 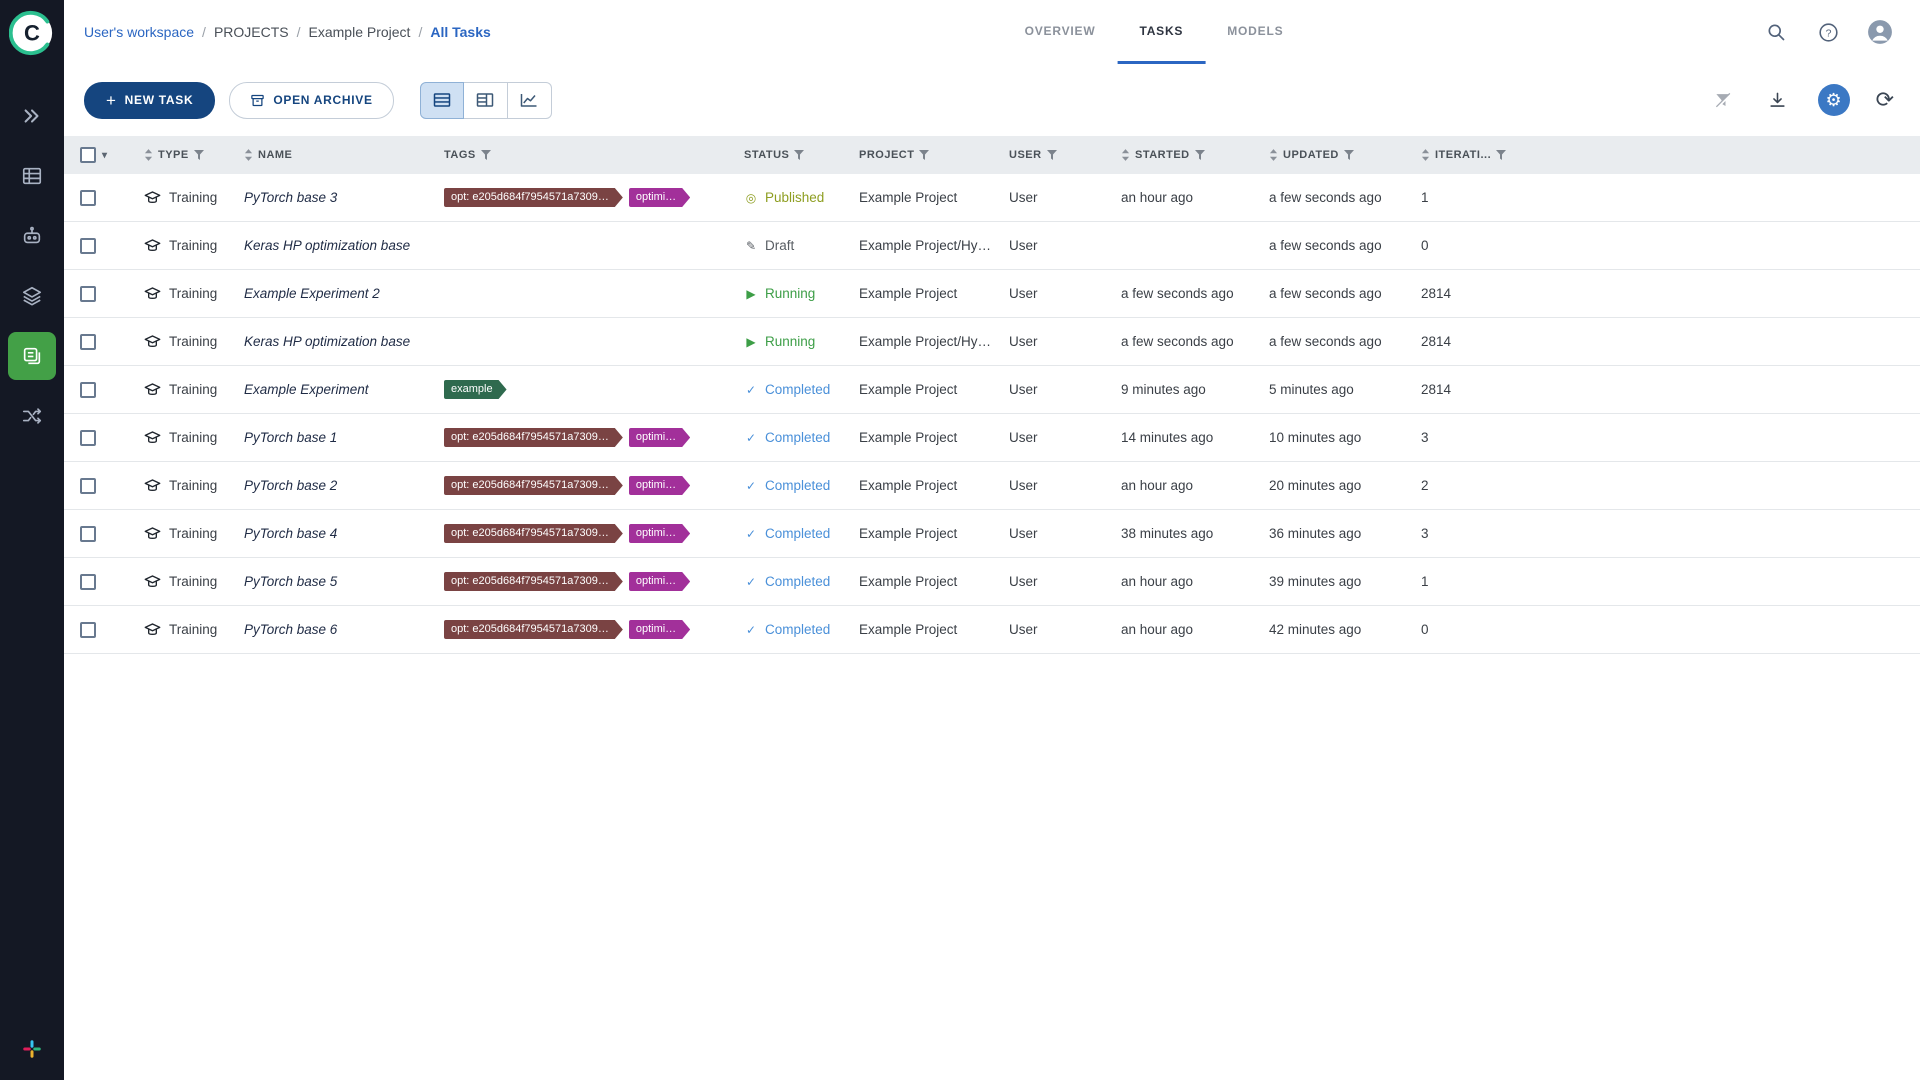 I want to click on sidebar-item-workers, so click(x=32, y=236).